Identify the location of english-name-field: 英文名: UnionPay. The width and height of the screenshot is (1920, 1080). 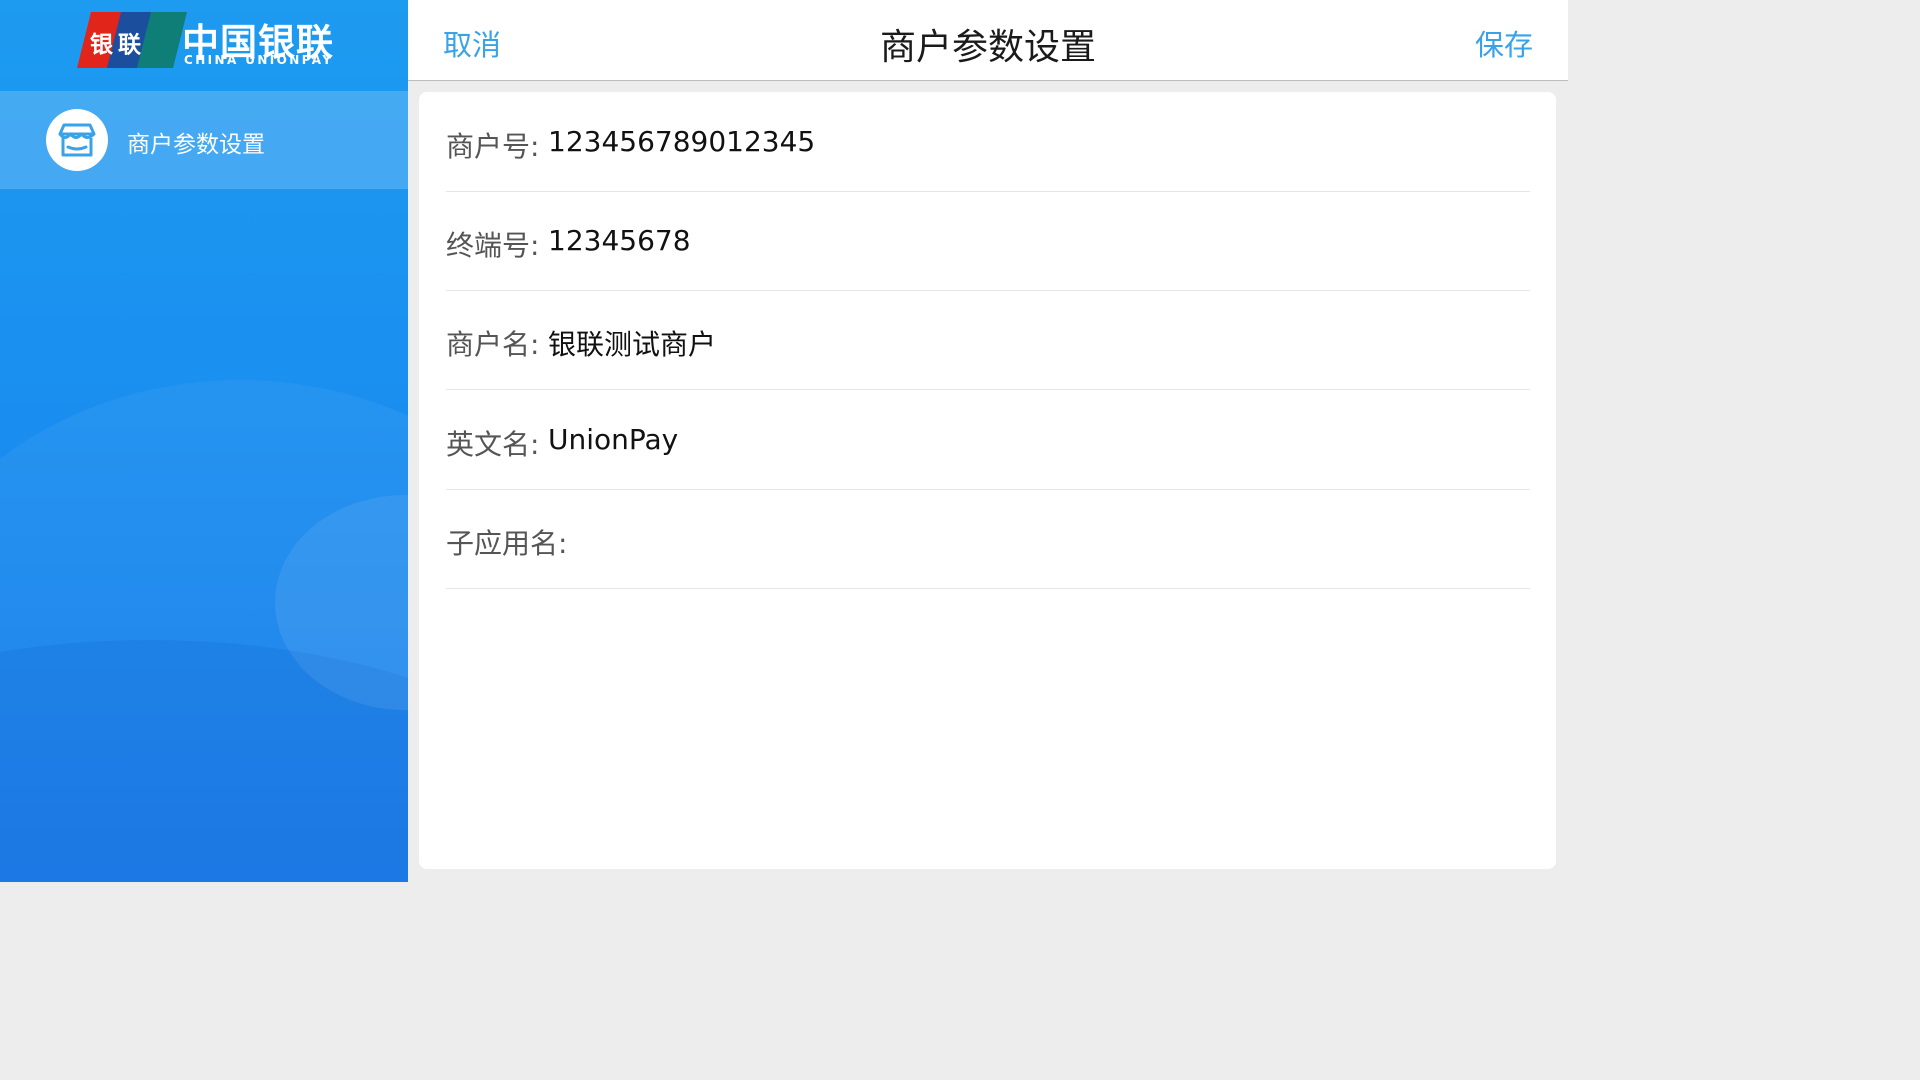
(988, 440).